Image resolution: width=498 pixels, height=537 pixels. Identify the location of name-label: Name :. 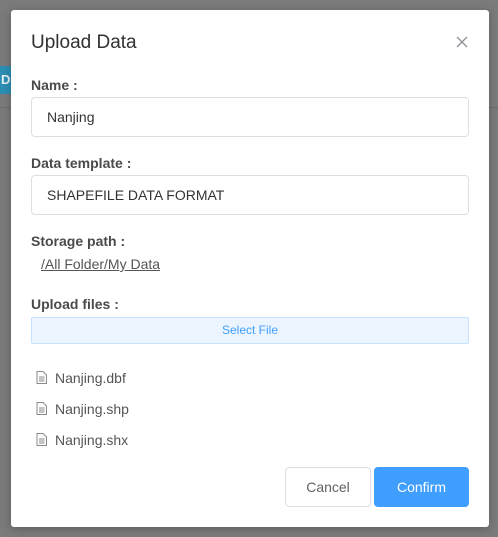
(54, 85).